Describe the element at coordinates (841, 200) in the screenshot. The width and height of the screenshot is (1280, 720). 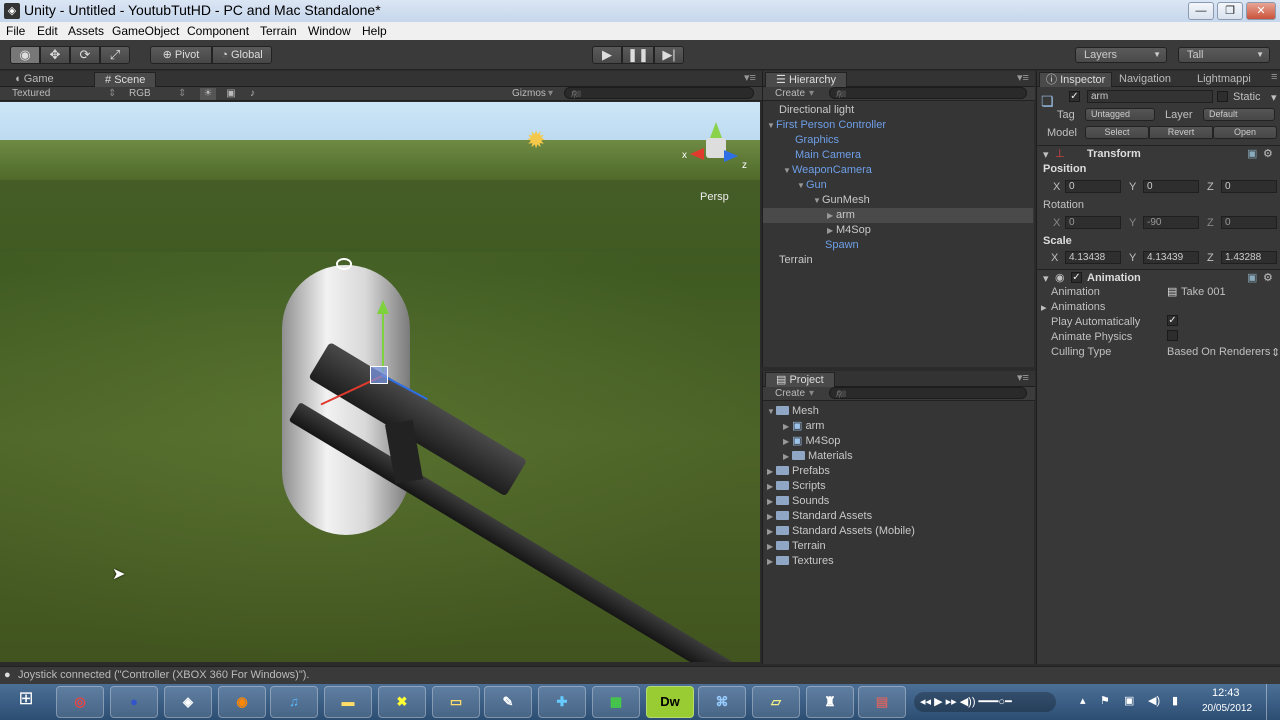
I see `hierarchy-item-gunmesh: ▼GunMesh` at that location.